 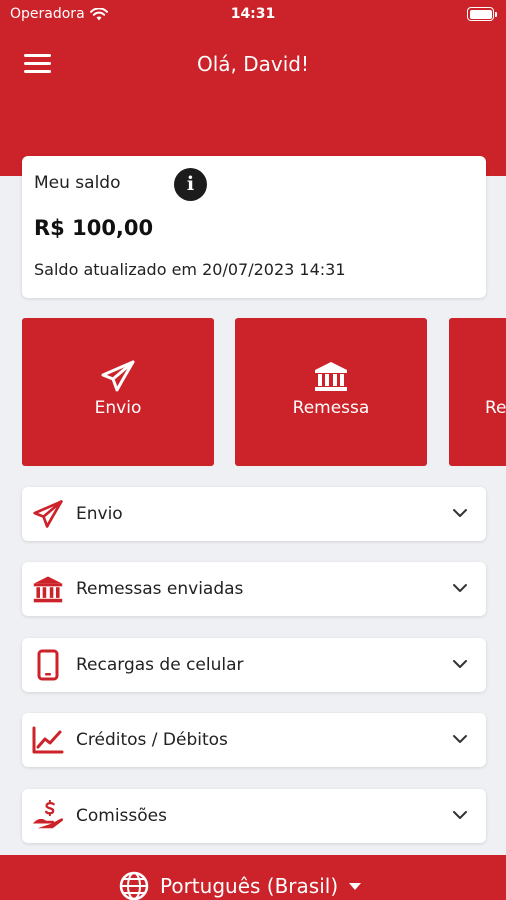 I want to click on menu-item-remessas-enviadas: Remessas enviadas, so click(x=254, y=589).